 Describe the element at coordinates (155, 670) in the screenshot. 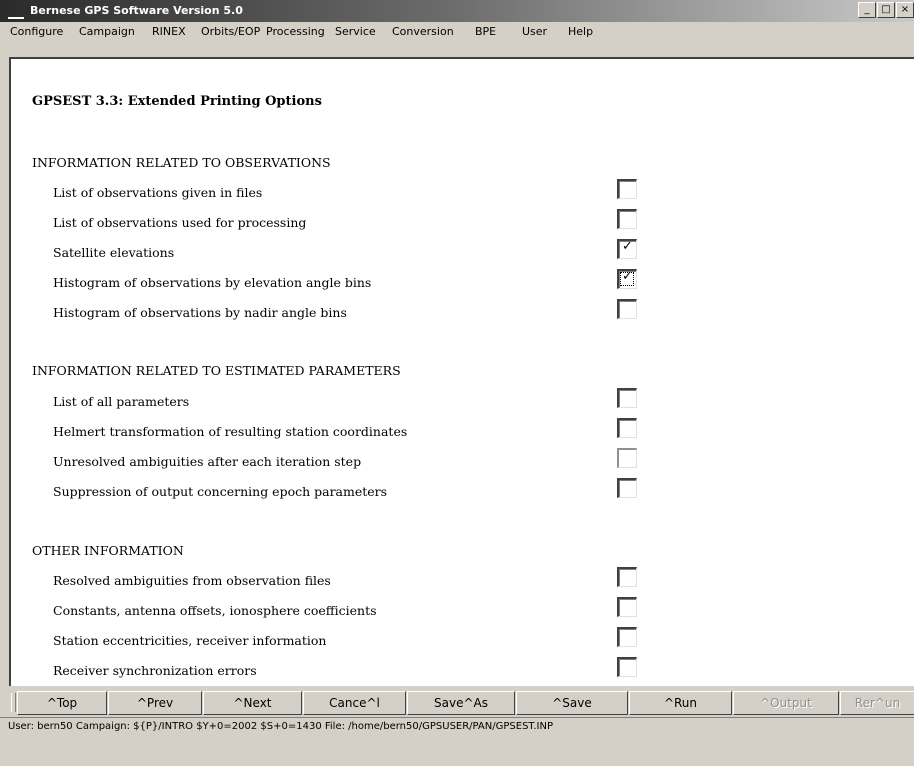

I see `option-label: Receiver synchronization errors` at that location.